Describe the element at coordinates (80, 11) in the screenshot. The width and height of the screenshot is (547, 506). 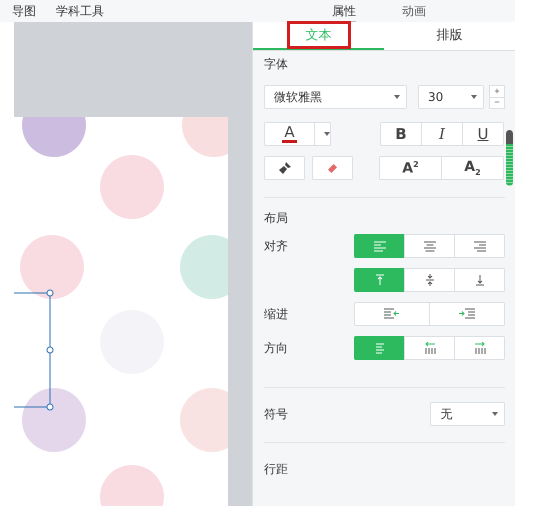
I see `menu-item: 学科工具` at that location.